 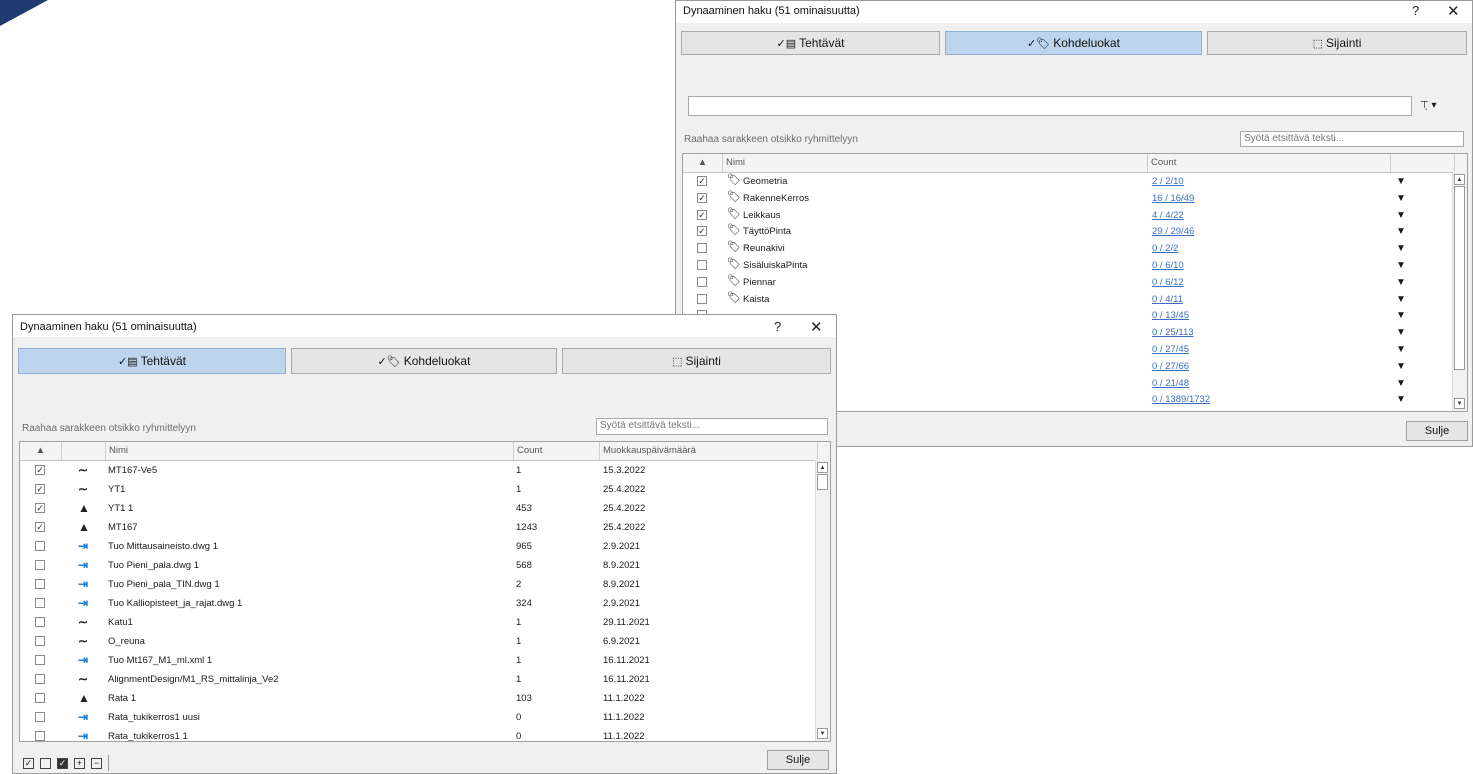 What do you see at coordinates (1173, 198) in the screenshot?
I see `count-link: 16 / 16/49` at bounding box center [1173, 198].